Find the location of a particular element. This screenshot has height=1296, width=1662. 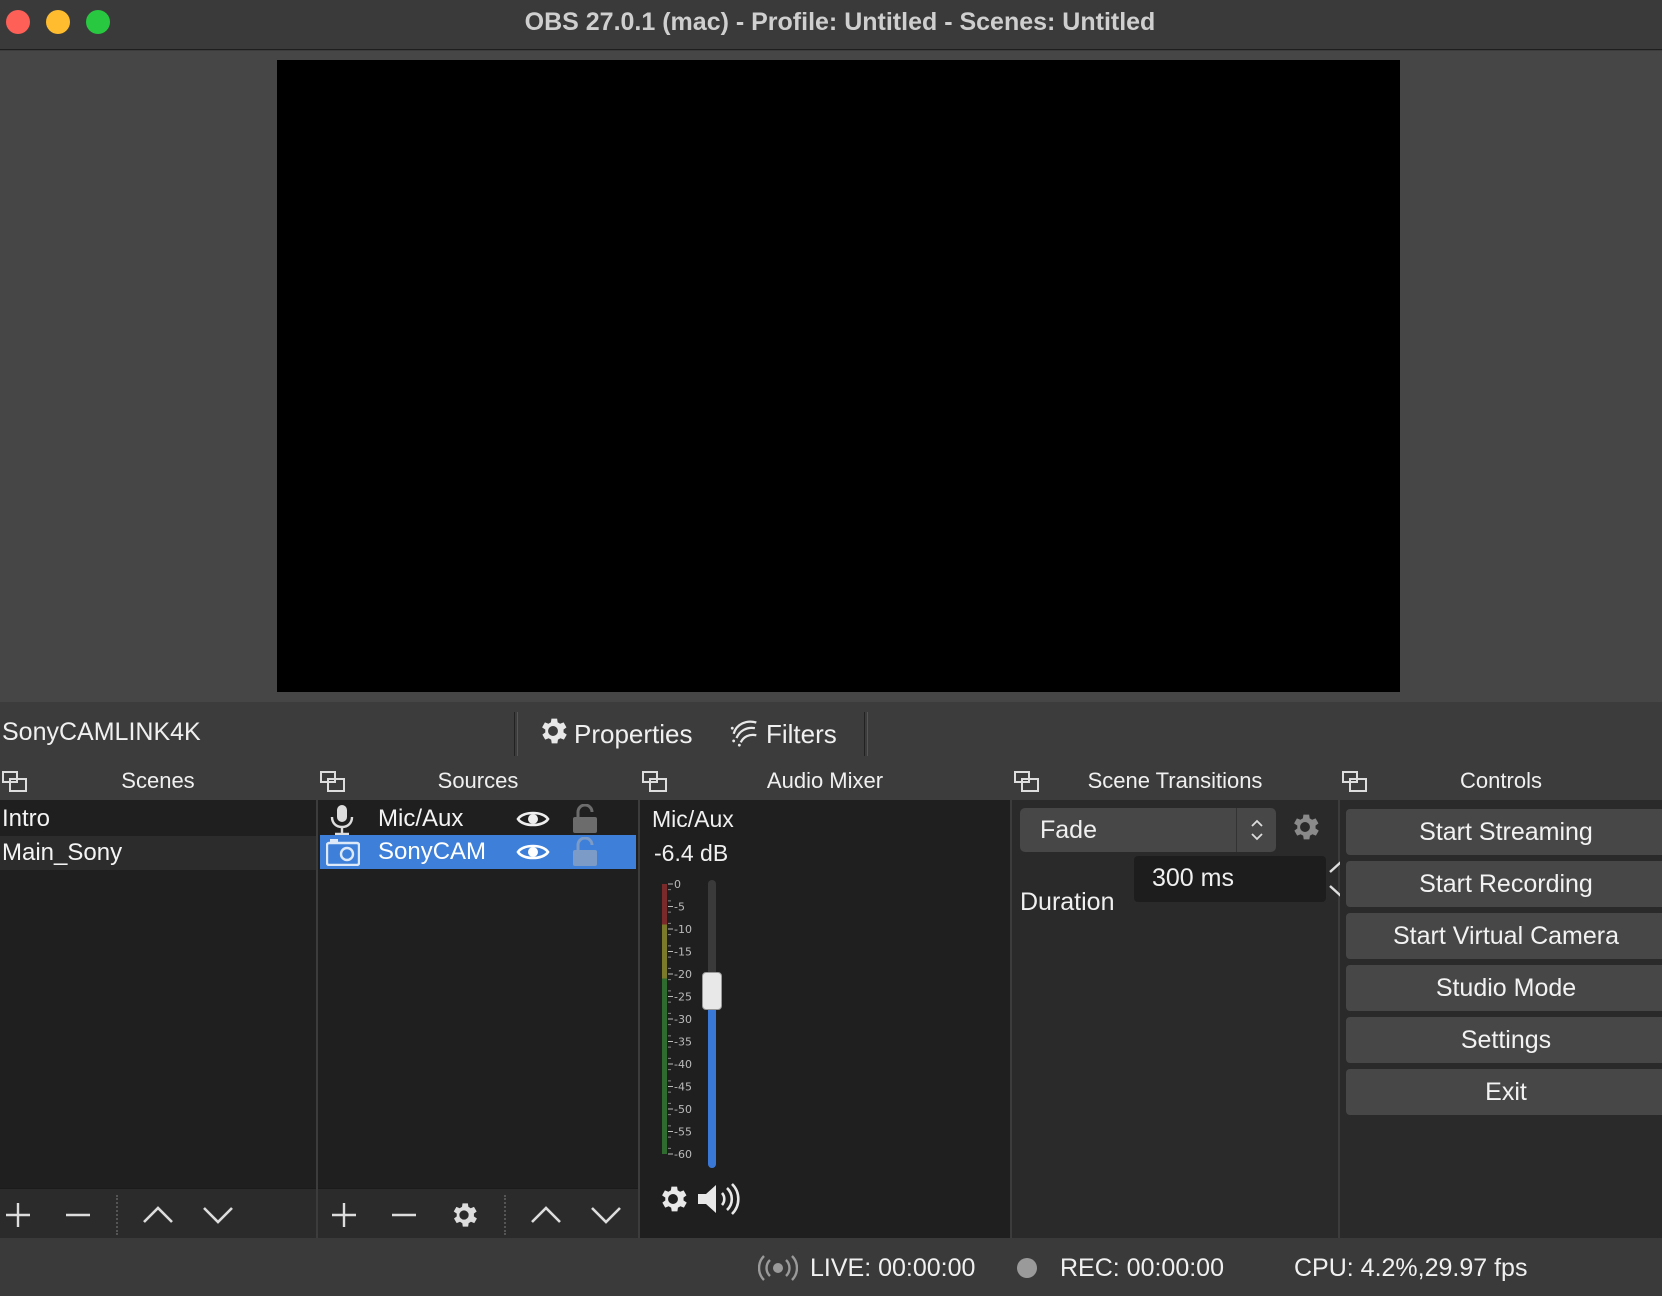

source-context-bar: SonyCAMLINK4K Properties Filters is located at coordinates (831, 733).